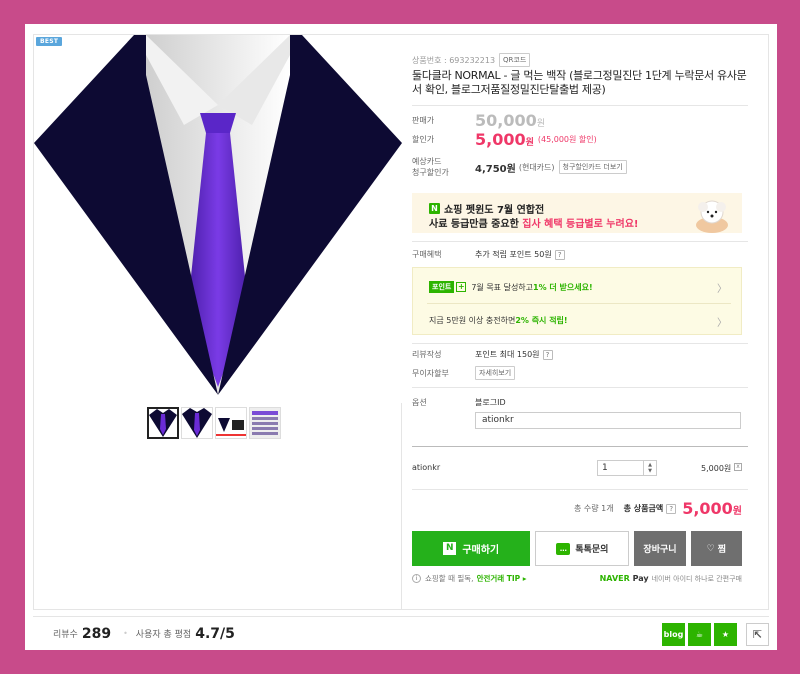 This screenshot has width=800, height=674. What do you see at coordinates (725, 634) in the screenshot?
I see `star-icon: ★` at bounding box center [725, 634].